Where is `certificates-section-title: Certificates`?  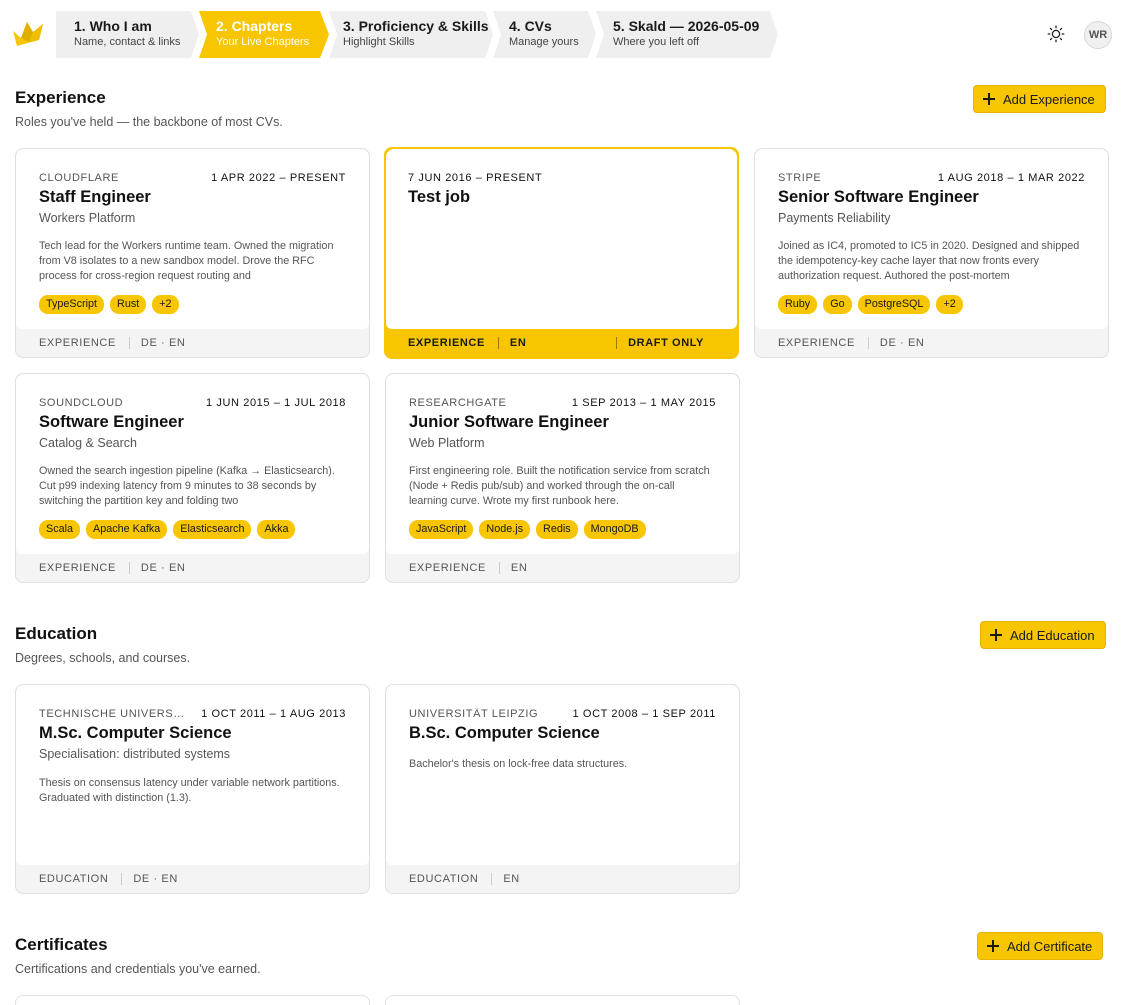 certificates-section-title: Certificates is located at coordinates (61, 944).